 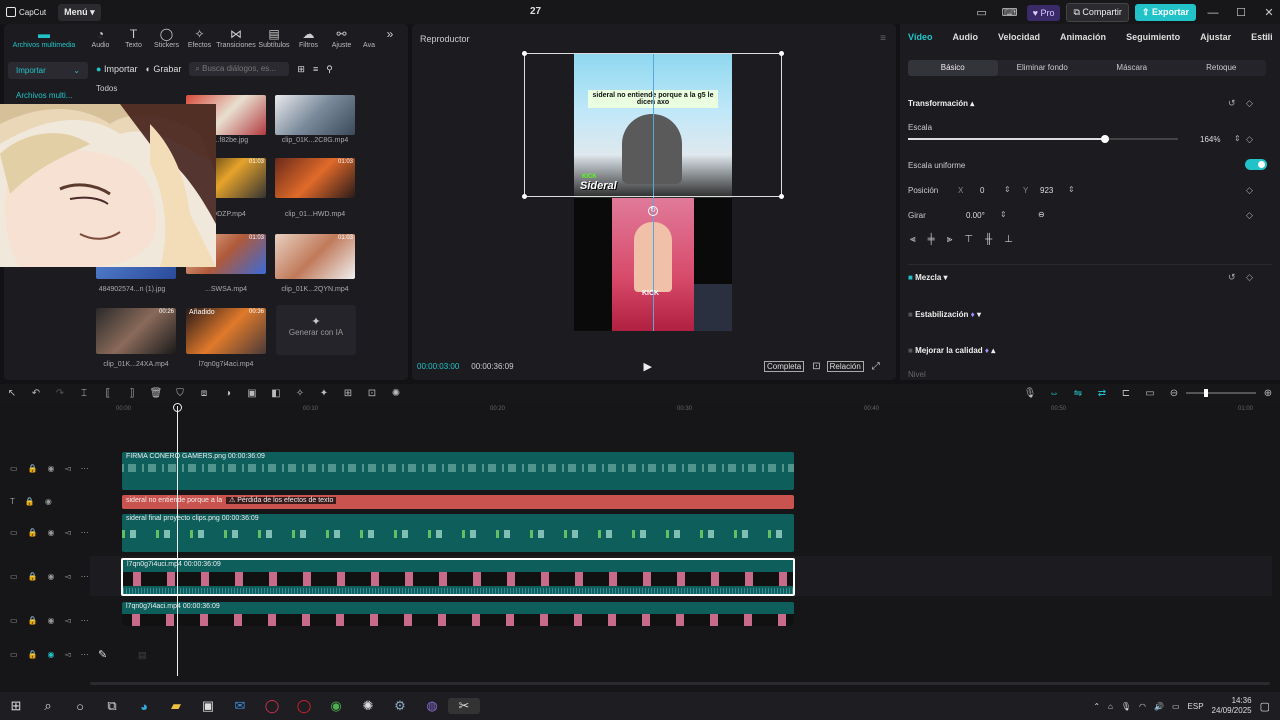 What do you see at coordinates (79, 12) in the screenshot?
I see `main-menu-button: Menú ▾` at bounding box center [79, 12].